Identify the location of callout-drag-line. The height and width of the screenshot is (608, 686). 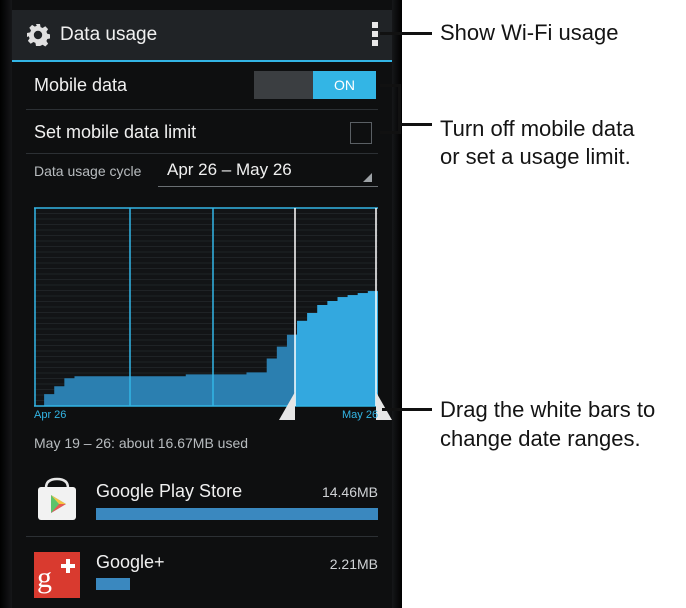
(407, 409).